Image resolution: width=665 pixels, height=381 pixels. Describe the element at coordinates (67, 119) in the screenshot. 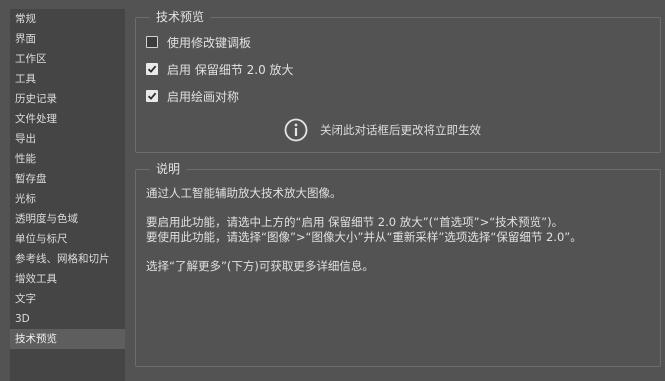

I see `sidebar-item-file-handling: 文件处理` at that location.